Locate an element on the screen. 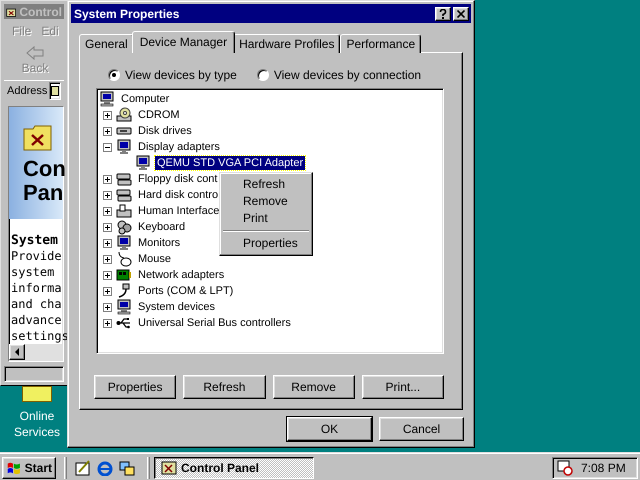 This screenshot has width=640, height=480. action-button: Refresh is located at coordinates (224, 387).